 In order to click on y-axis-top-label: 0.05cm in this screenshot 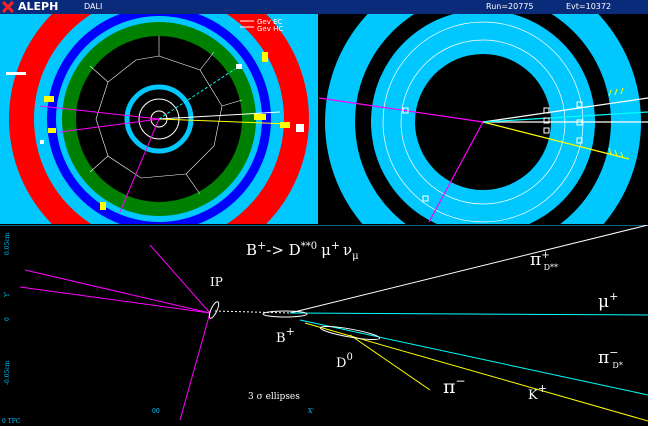, I will do `click(7, 243)`.